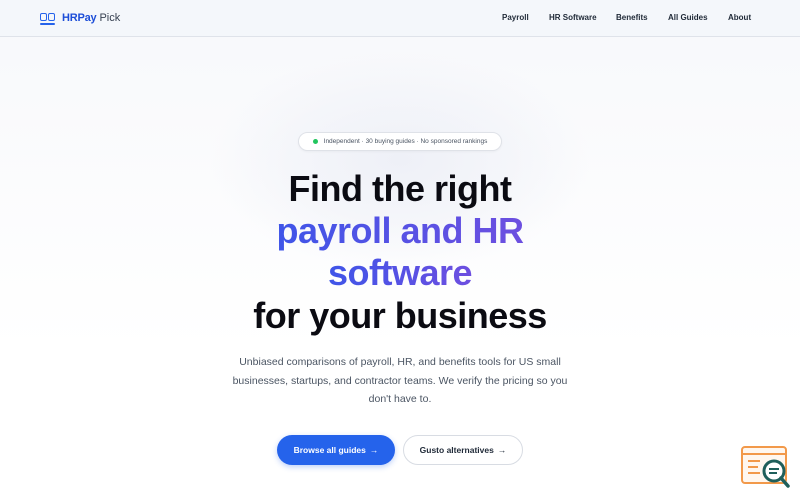  What do you see at coordinates (400, 315) in the screenshot?
I see `headline-line-4: for your business` at bounding box center [400, 315].